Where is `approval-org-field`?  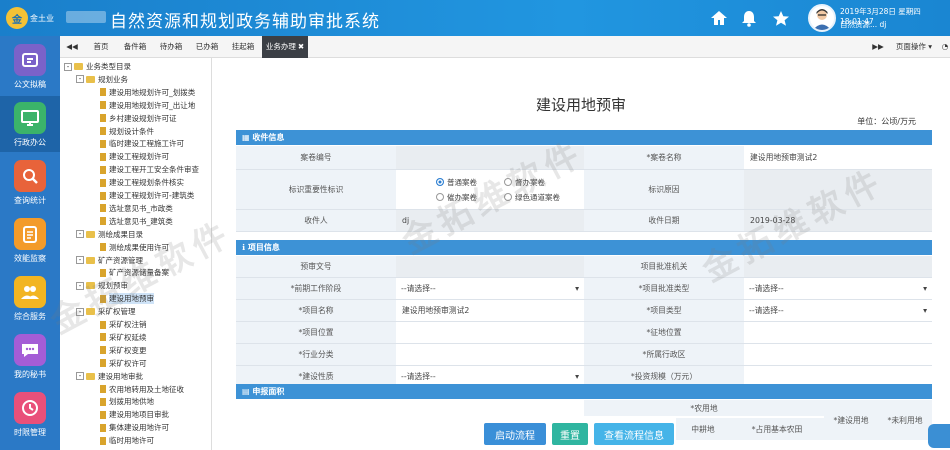 approval-org-field is located at coordinates (838, 266).